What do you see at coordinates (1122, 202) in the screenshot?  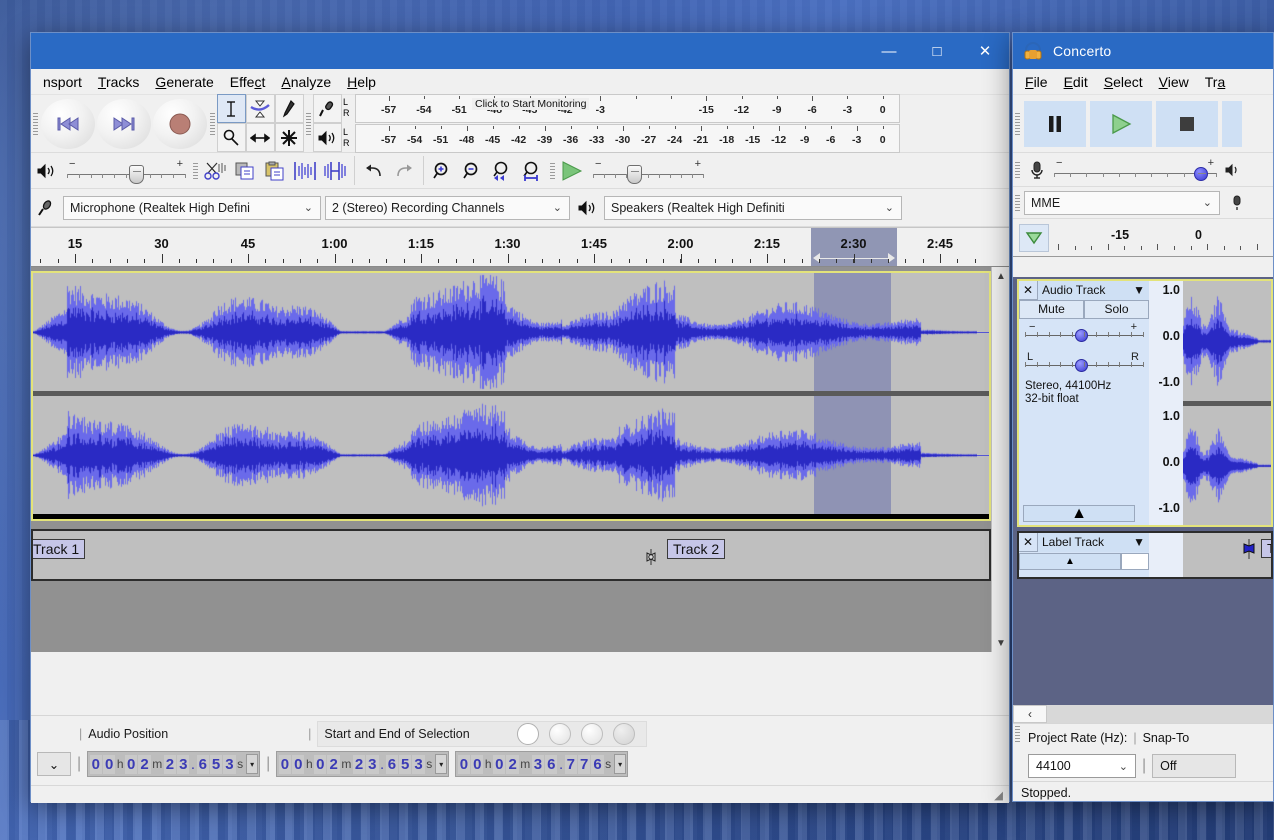 I see `concerto-audio-host-select: MME ⌄` at bounding box center [1122, 202].